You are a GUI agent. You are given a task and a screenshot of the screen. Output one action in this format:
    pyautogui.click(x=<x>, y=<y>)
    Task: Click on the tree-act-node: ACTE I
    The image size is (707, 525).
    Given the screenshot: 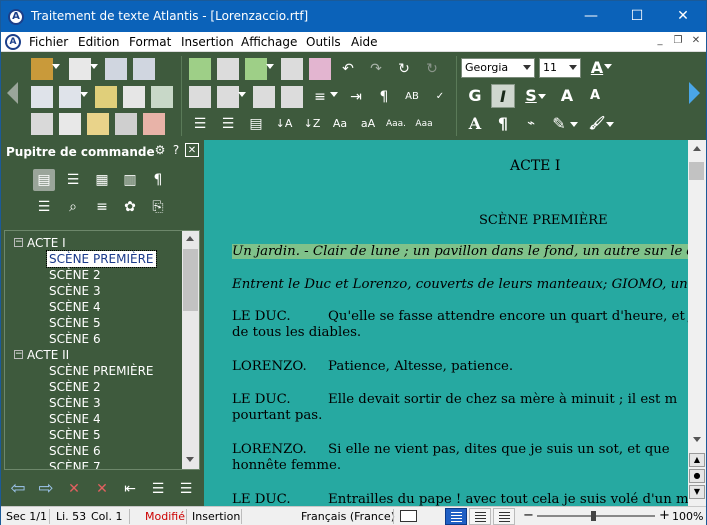 What is the action you would take?
    pyautogui.click(x=46, y=243)
    